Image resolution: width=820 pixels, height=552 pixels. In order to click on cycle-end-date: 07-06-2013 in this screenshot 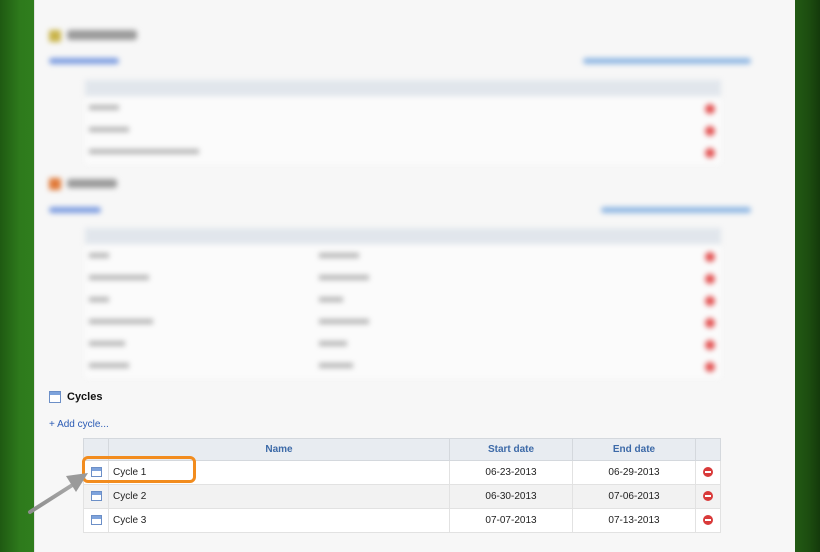, I will do `click(634, 496)`.